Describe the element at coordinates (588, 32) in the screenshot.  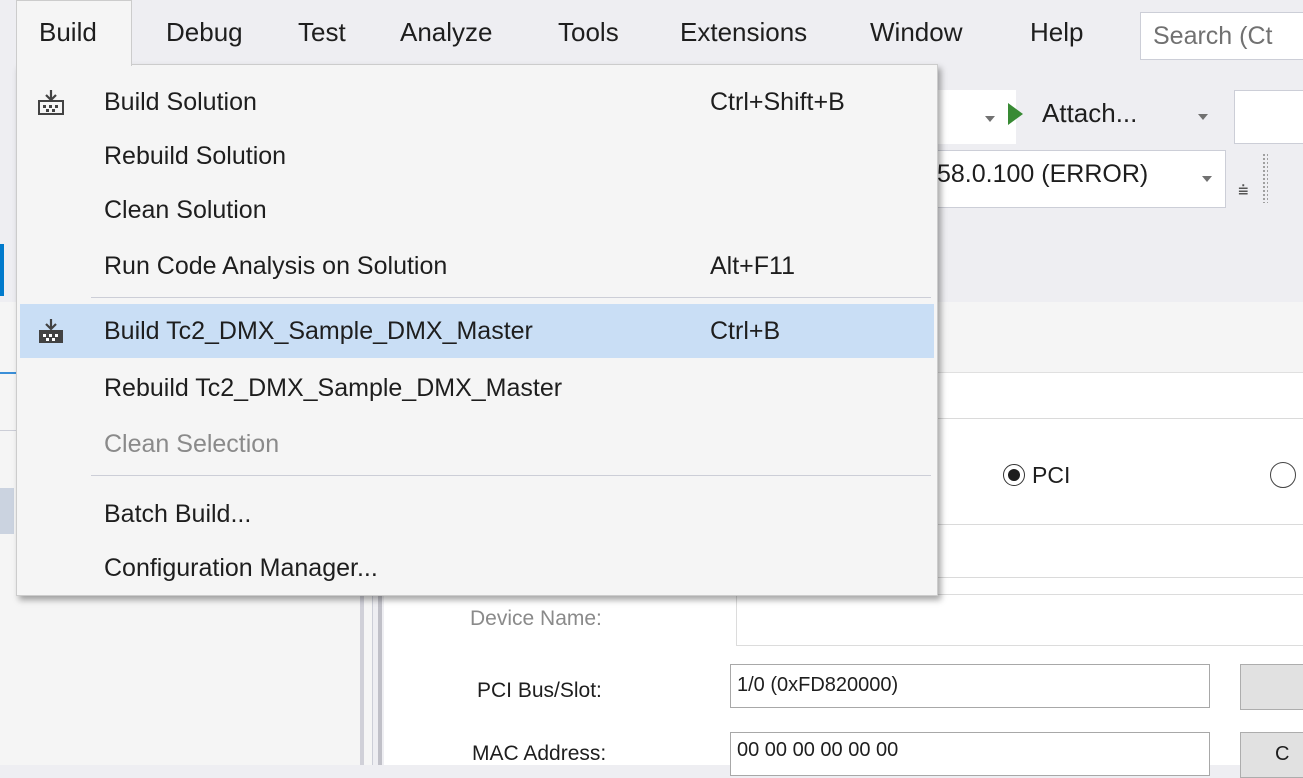
I see `menu-tools: Tools` at that location.